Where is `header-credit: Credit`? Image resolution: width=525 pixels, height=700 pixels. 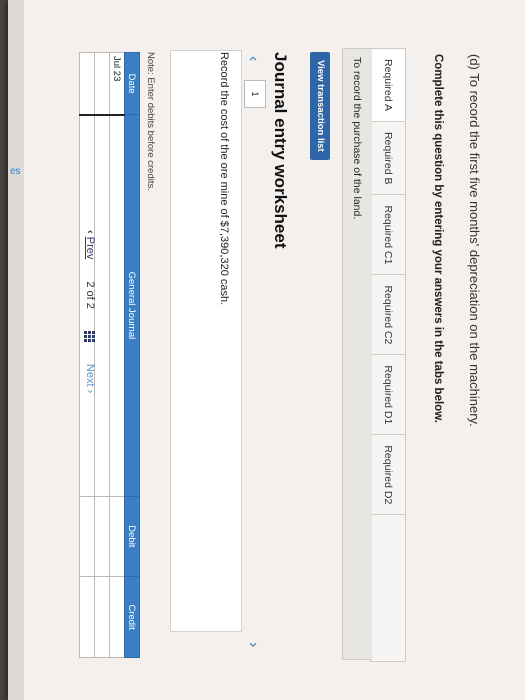
header-credit: Credit is located at coordinates (132, 617).